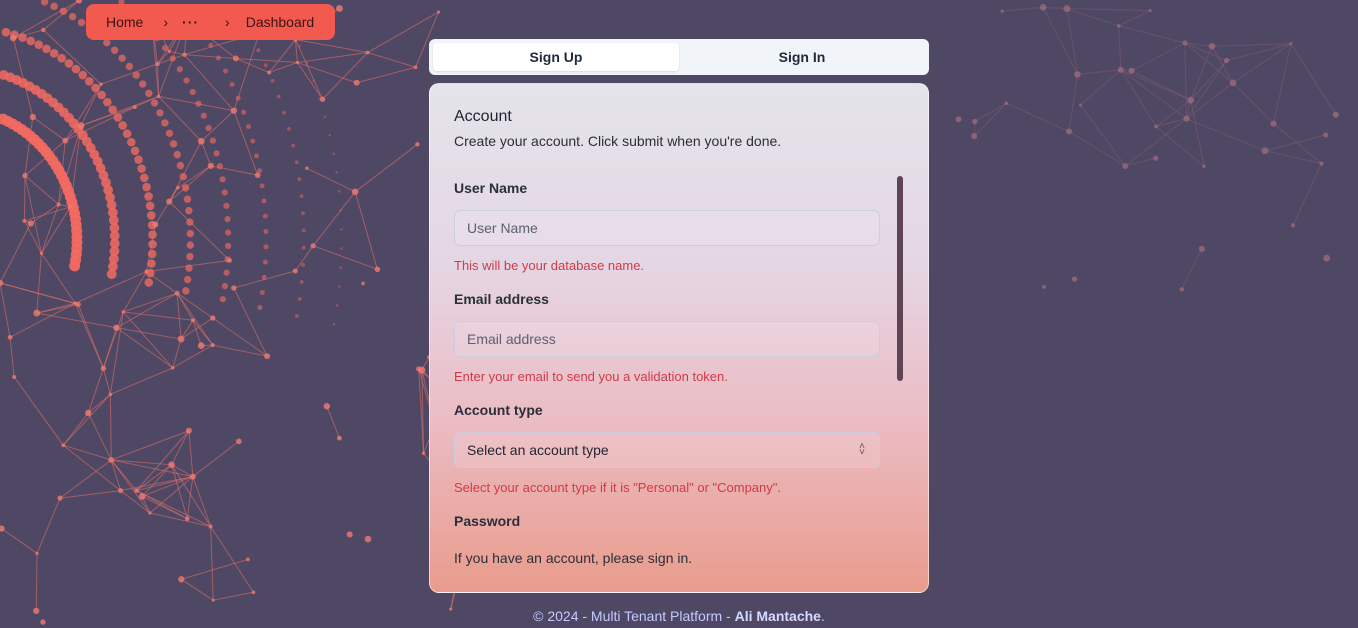 Image resolution: width=1358 pixels, height=628 pixels. Describe the element at coordinates (280, 22) in the screenshot. I see `breadcrumb-dashboard: Dashboard` at that location.